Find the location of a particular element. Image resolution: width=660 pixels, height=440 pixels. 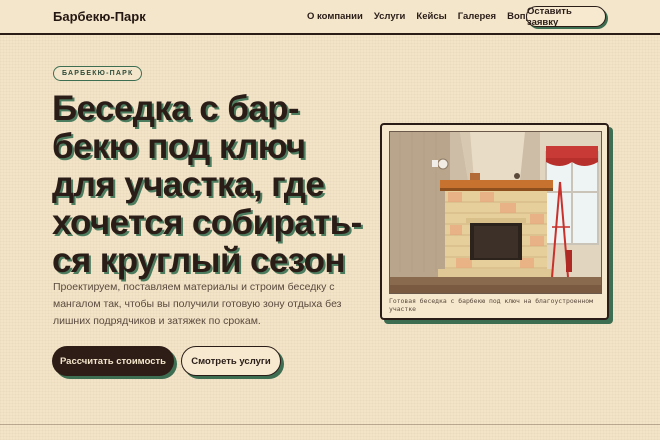

brand-tag: БАРБЕКЮ-ПАРК is located at coordinates (98, 73).